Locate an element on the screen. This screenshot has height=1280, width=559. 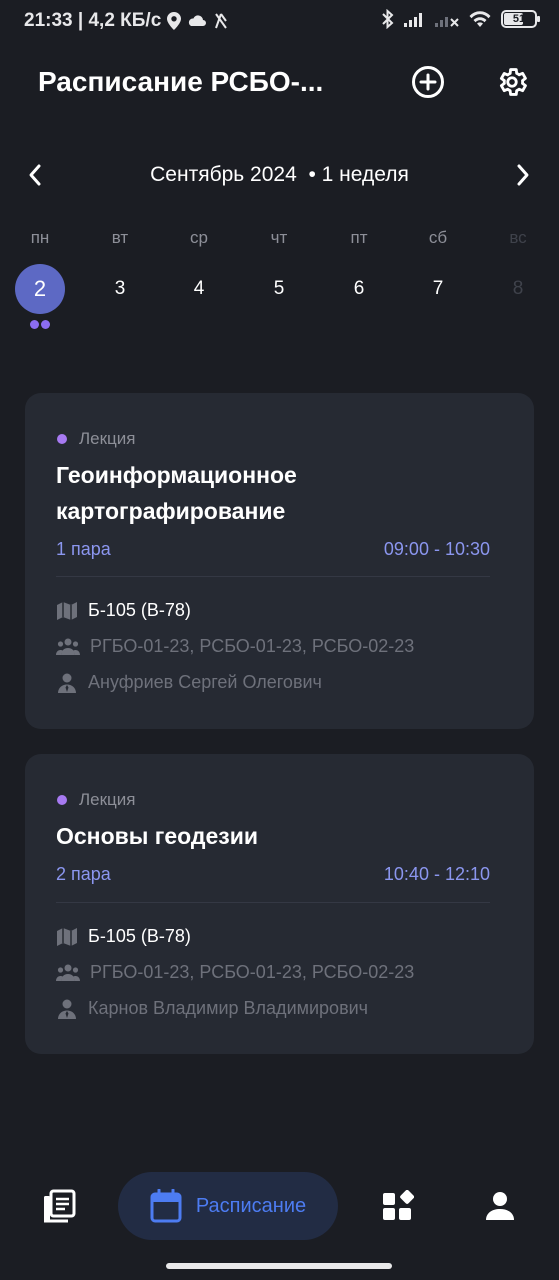
date-day: 3 is located at coordinates (120, 289).